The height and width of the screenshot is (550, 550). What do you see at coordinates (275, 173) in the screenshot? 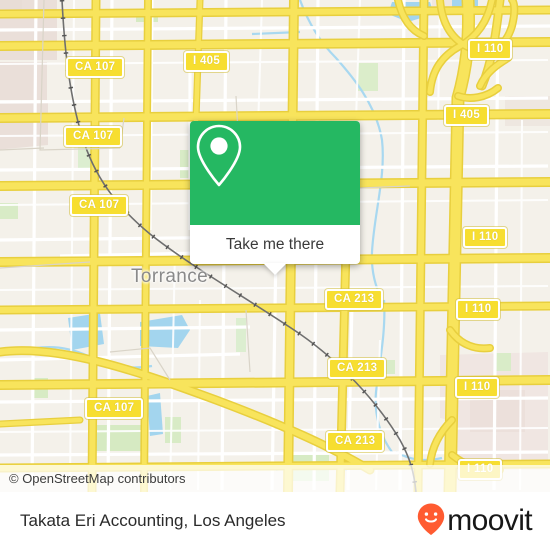
I see `popup-pin-area` at bounding box center [275, 173].